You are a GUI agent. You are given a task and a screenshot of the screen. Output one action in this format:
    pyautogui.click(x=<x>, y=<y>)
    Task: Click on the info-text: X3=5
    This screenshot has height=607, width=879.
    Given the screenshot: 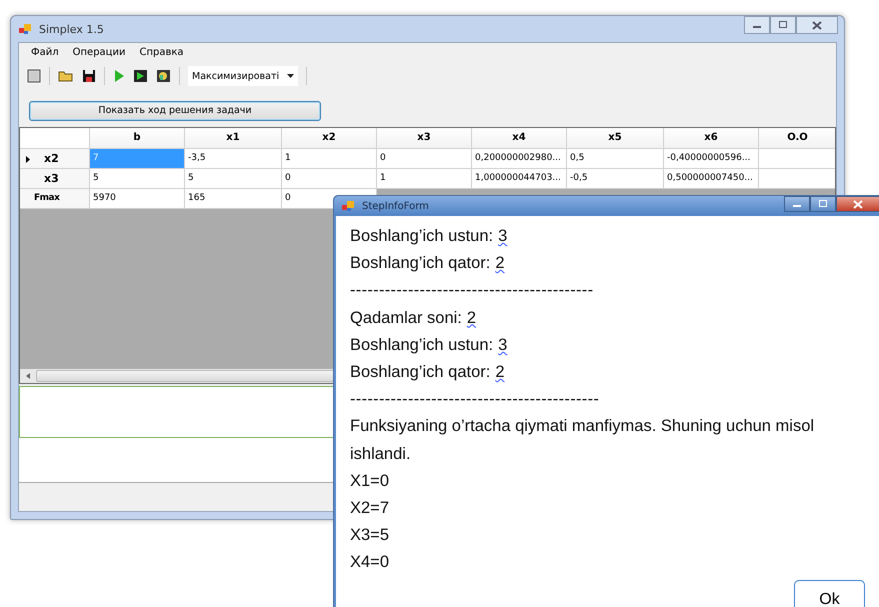 What is the action you would take?
    pyautogui.click(x=369, y=535)
    